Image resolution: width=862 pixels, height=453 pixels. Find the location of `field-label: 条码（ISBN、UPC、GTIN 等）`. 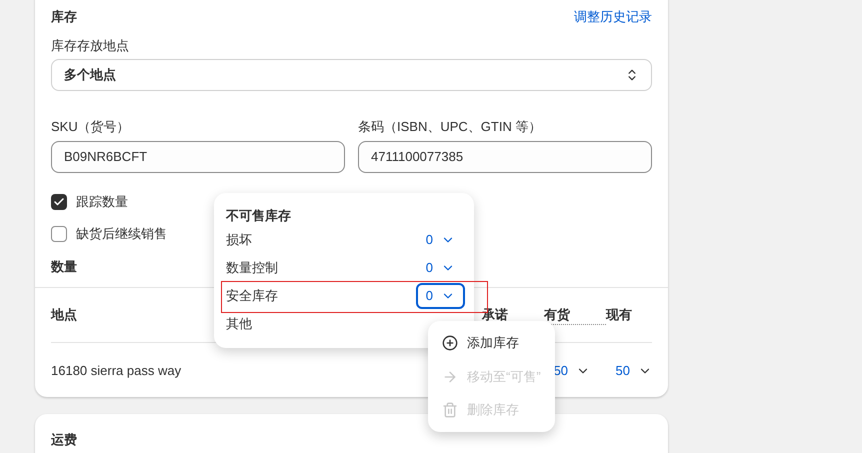

field-label: 条码（ISBN、UPC、GTIN 等） is located at coordinates (450, 127).